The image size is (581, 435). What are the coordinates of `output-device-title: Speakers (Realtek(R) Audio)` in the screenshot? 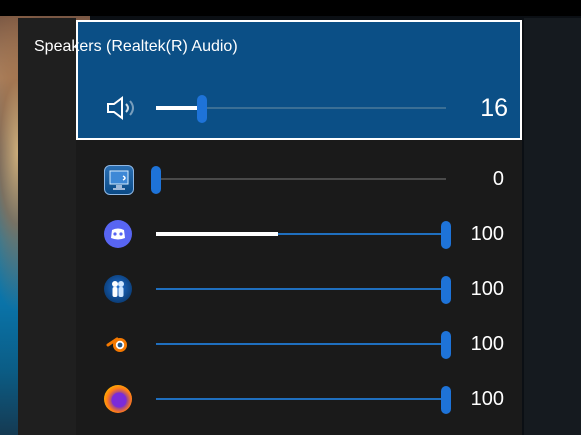 It's located at (136, 46).